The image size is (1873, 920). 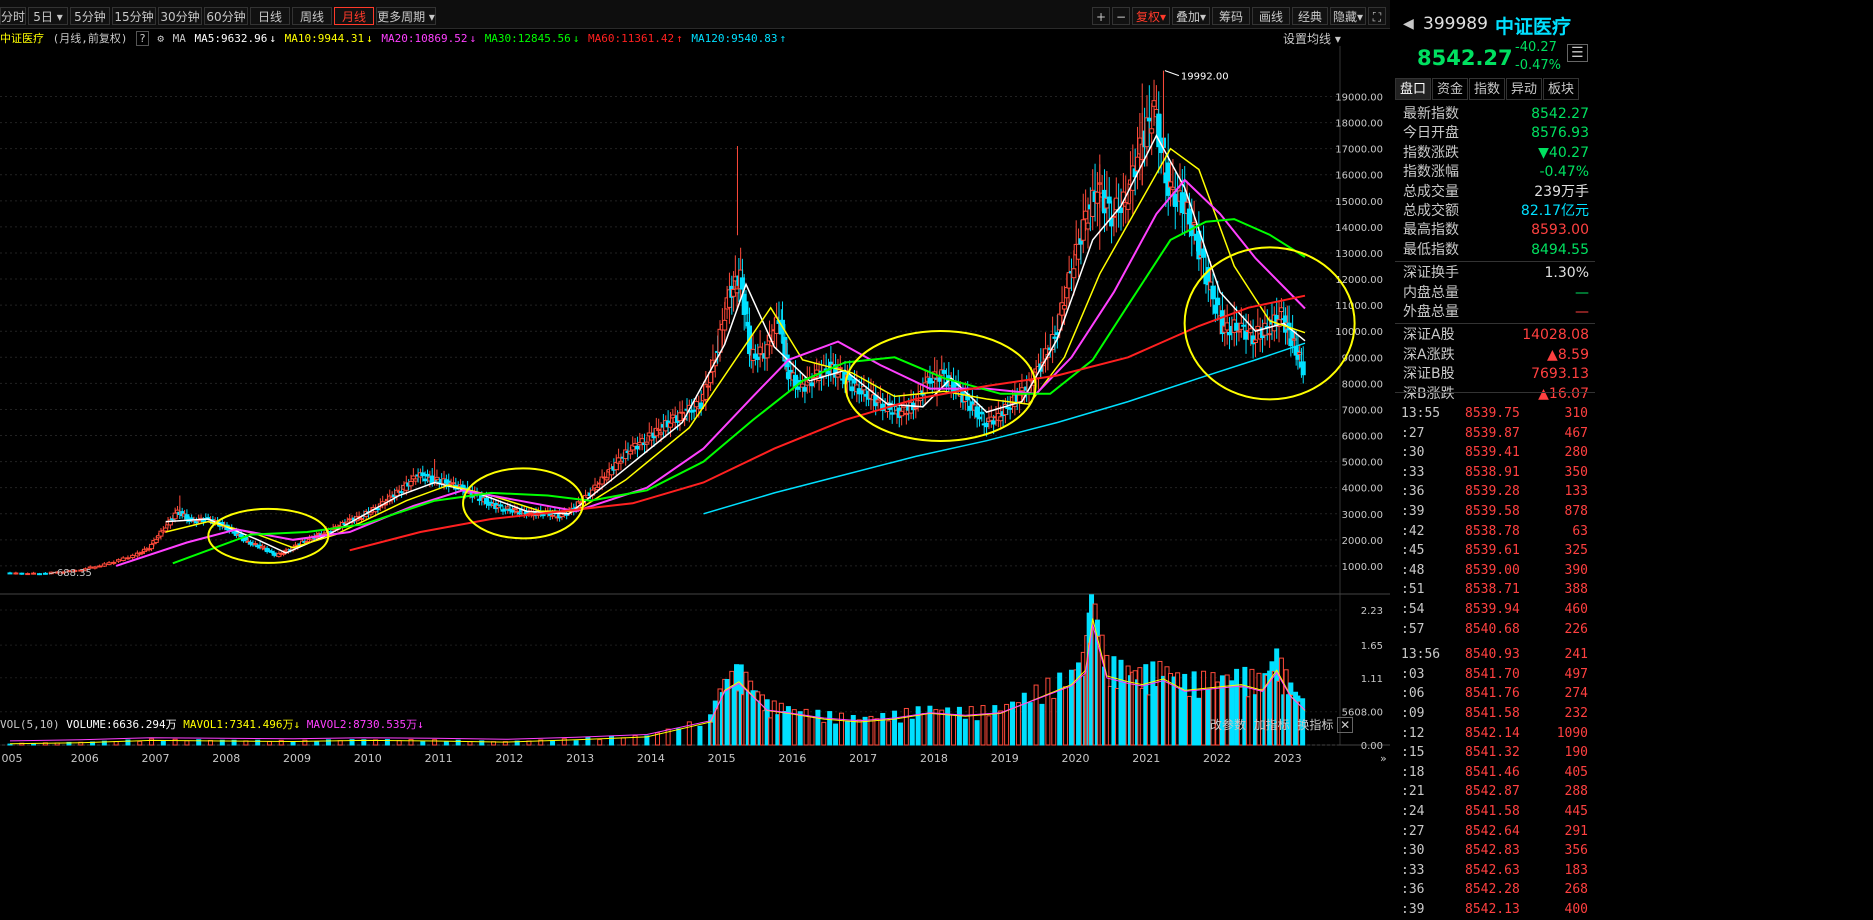 What do you see at coordinates (1310, 16) in the screenshot?
I see `toolbar-button-6: 经典` at bounding box center [1310, 16].